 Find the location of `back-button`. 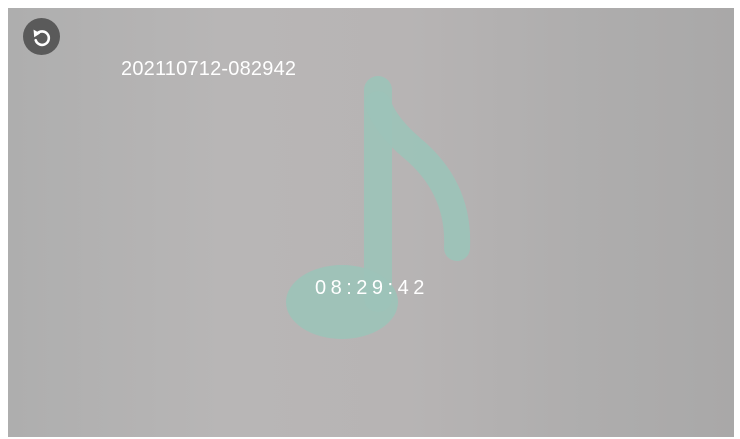

back-button is located at coordinates (41, 36).